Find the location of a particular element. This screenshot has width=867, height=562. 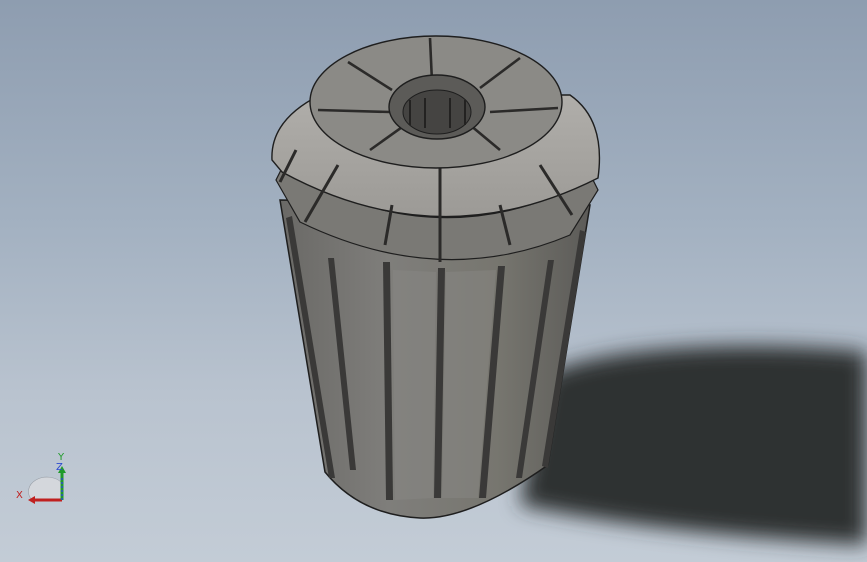

z-axis-label: Z is located at coordinates (59, 467).